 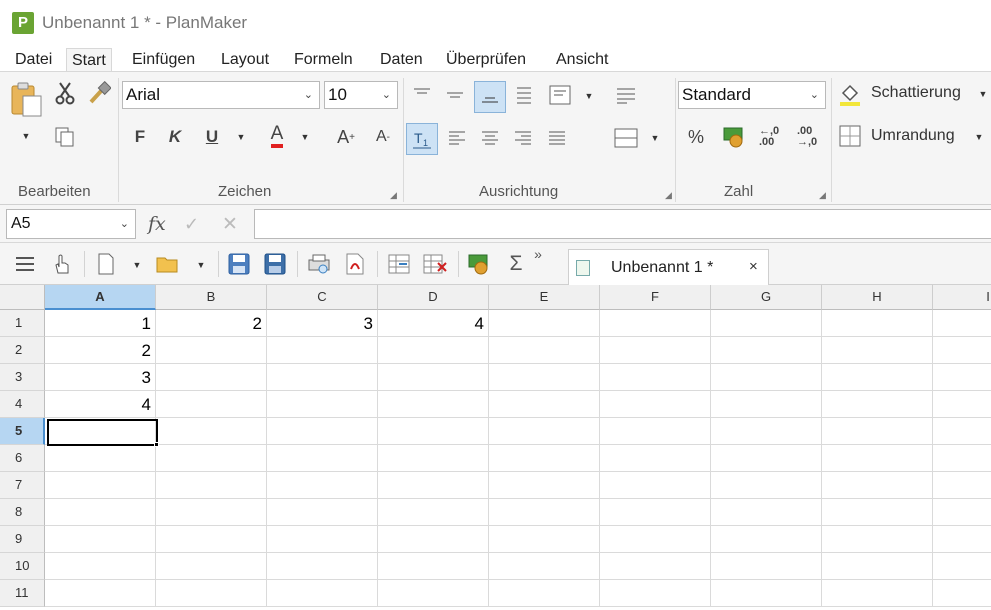 What do you see at coordinates (230, 224) in the screenshot?
I see `cancel-x-icon: ✕` at bounding box center [230, 224].